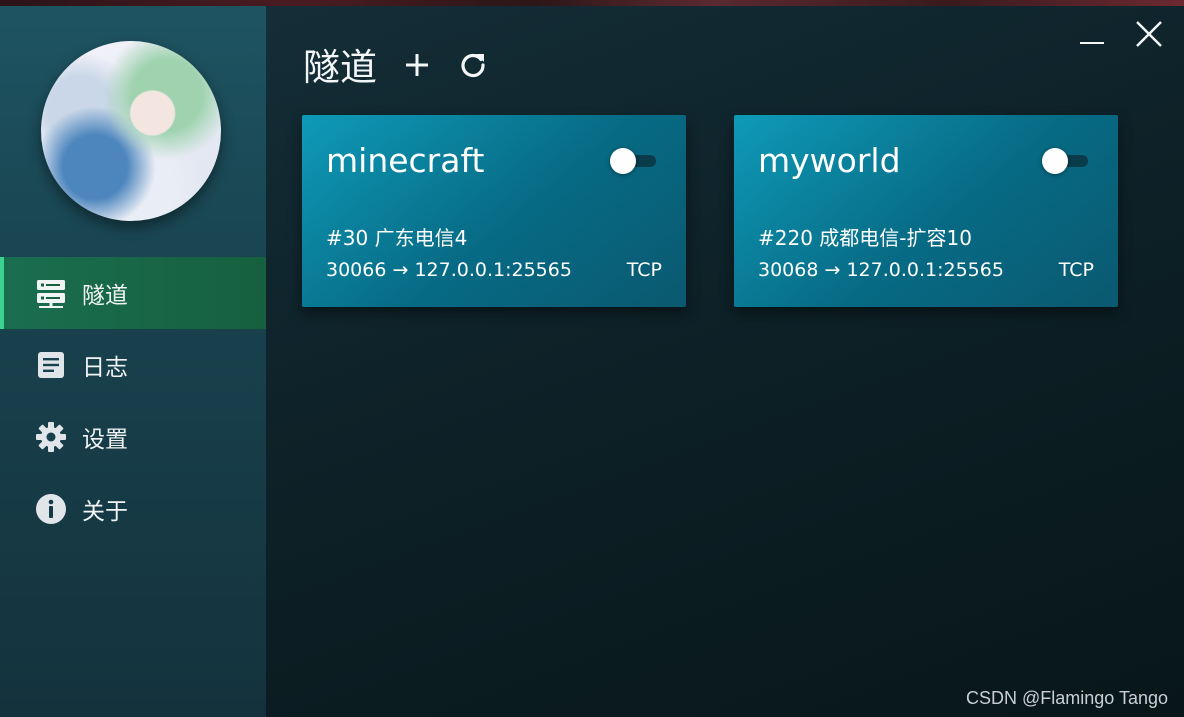 The width and height of the screenshot is (1184, 717). I want to click on tunnel-node: #220 成都电信-扩容10, so click(865, 238).